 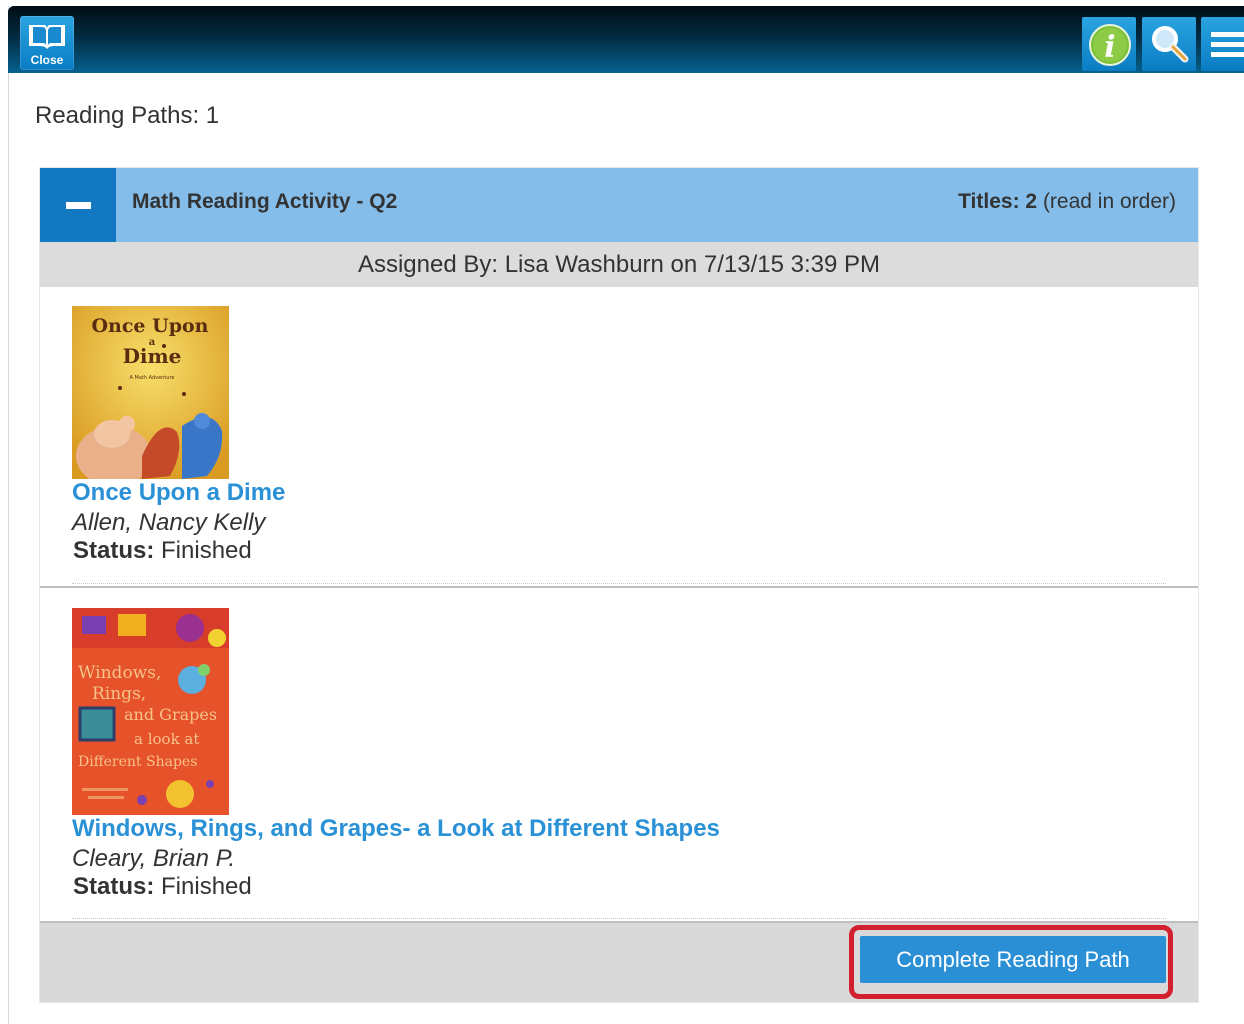 What do you see at coordinates (150, 326) in the screenshot?
I see `cover-line1: Once Upon` at bounding box center [150, 326].